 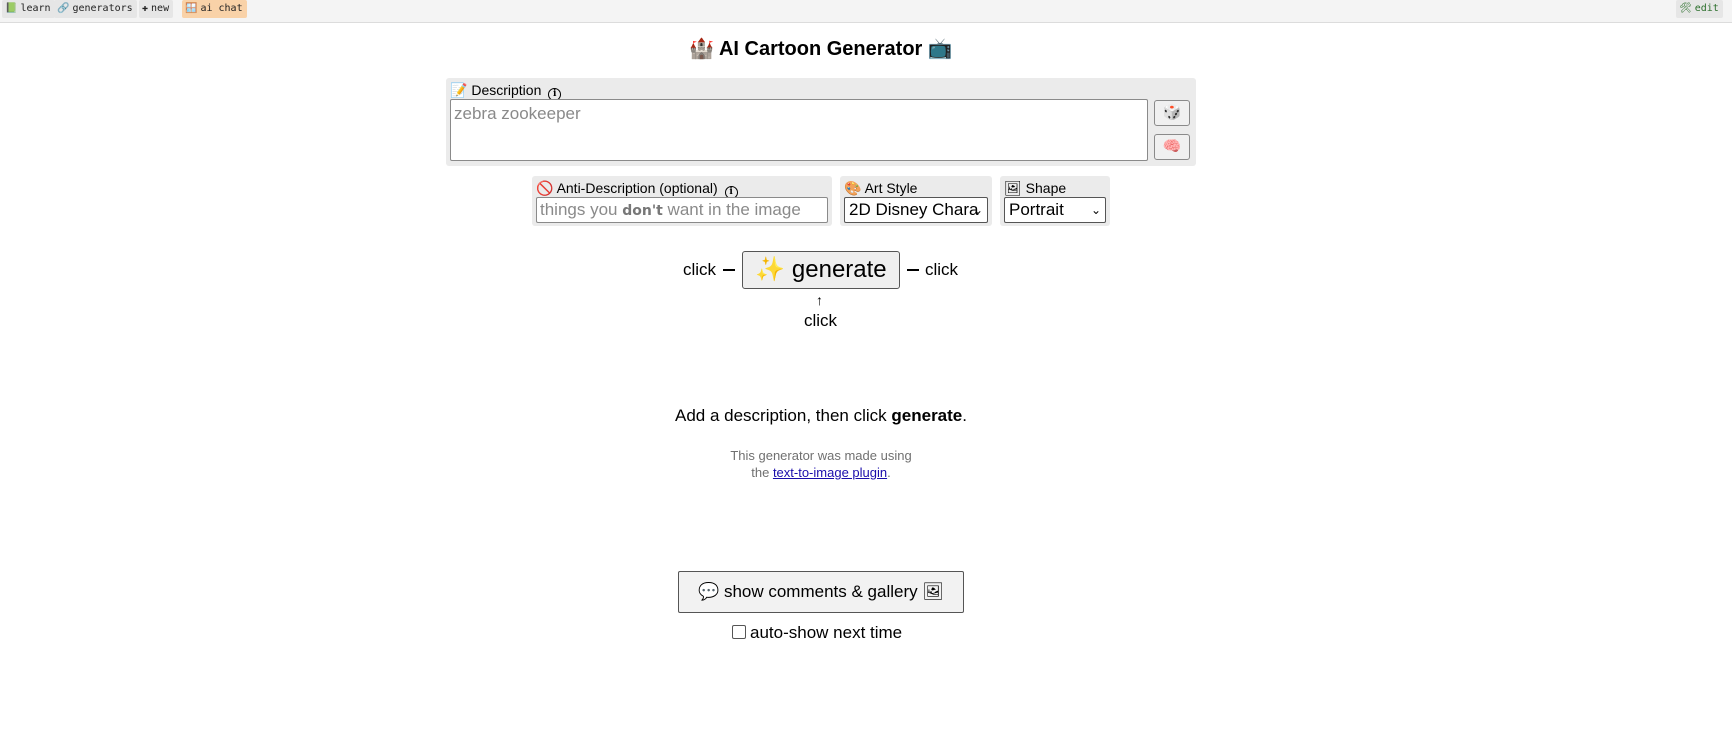 What do you see at coordinates (916, 210) in the screenshot?
I see `art-style-select: 2D Disney Chara ⌄` at bounding box center [916, 210].